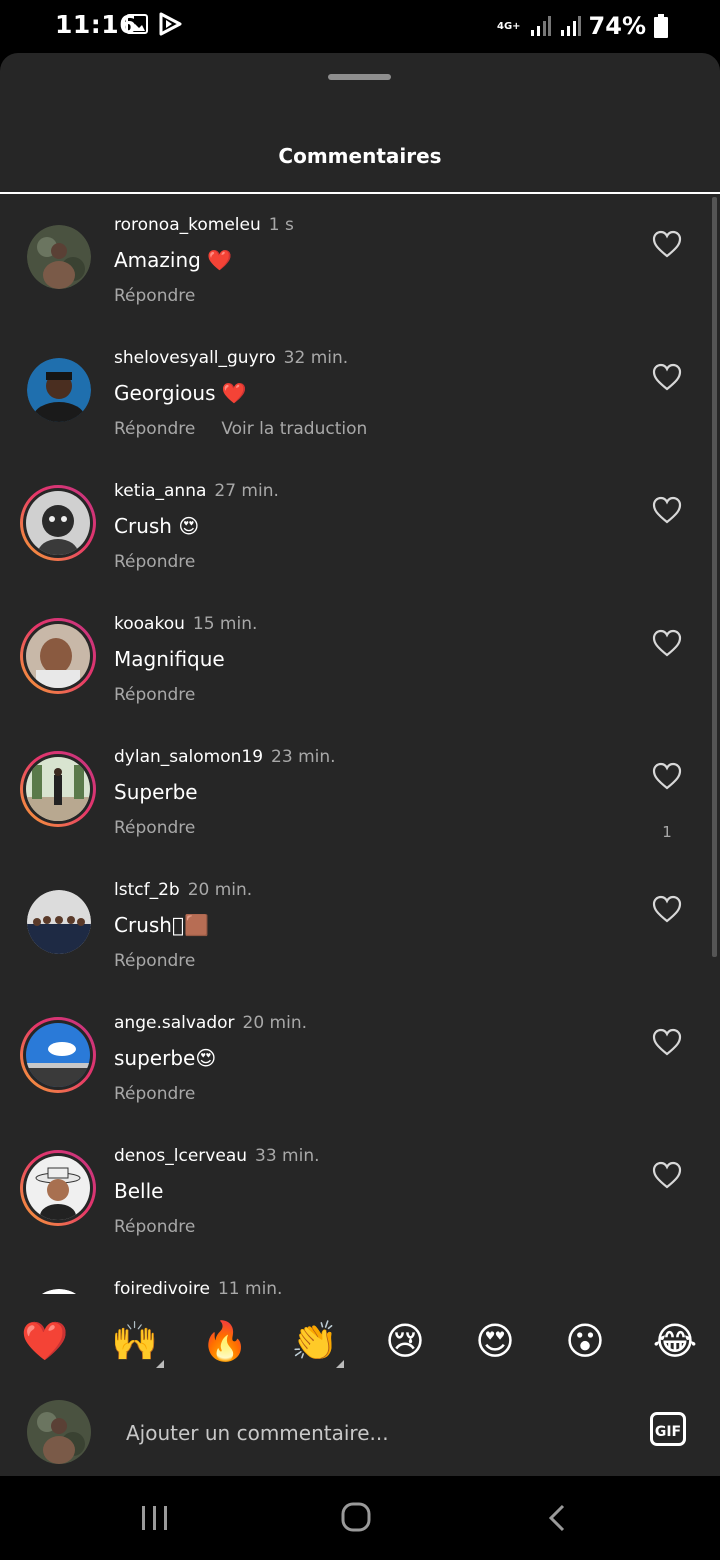 Image resolution: width=720 pixels, height=1560 pixels. I want to click on gallery-notification-icon, so click(137, 24).